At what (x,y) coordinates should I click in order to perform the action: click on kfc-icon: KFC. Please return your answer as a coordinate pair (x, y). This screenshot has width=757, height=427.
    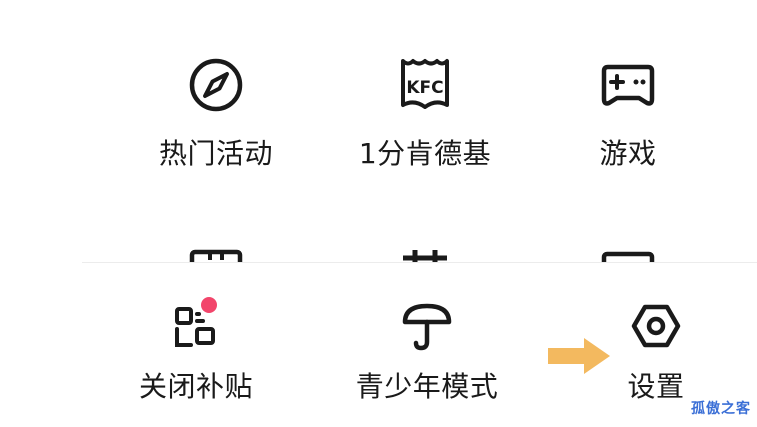
    Looking at the image, I should click on (425, 84).